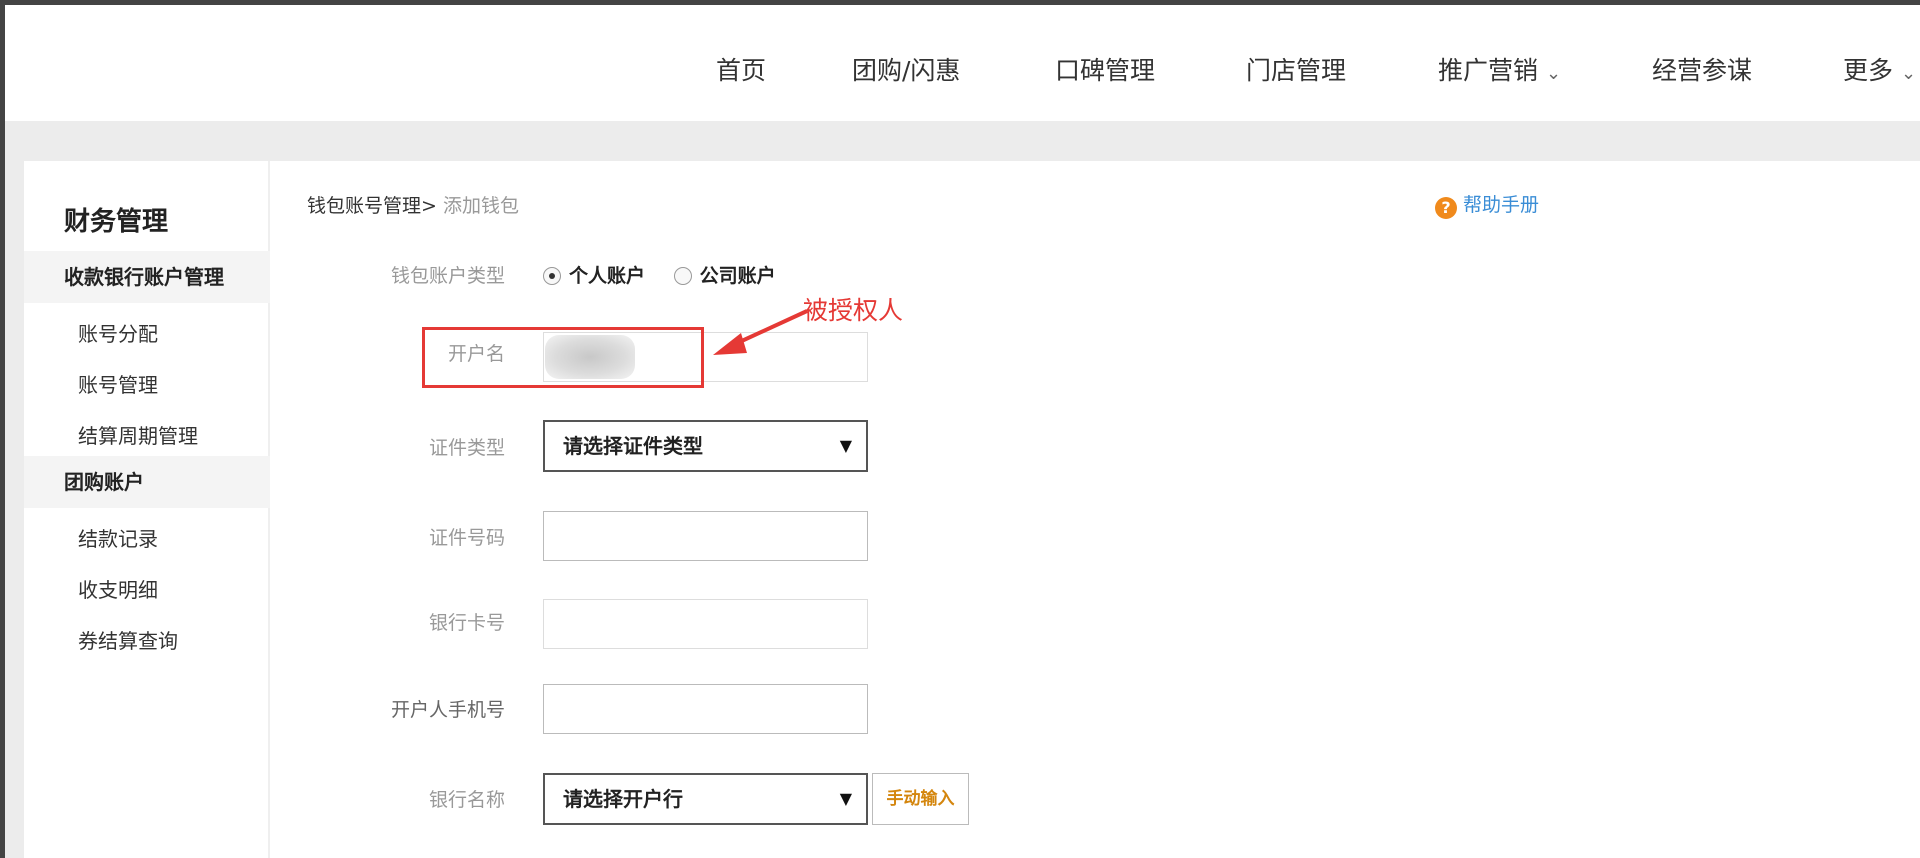  I want to click on sidebar-title: 财务管理, so click(116, 222).